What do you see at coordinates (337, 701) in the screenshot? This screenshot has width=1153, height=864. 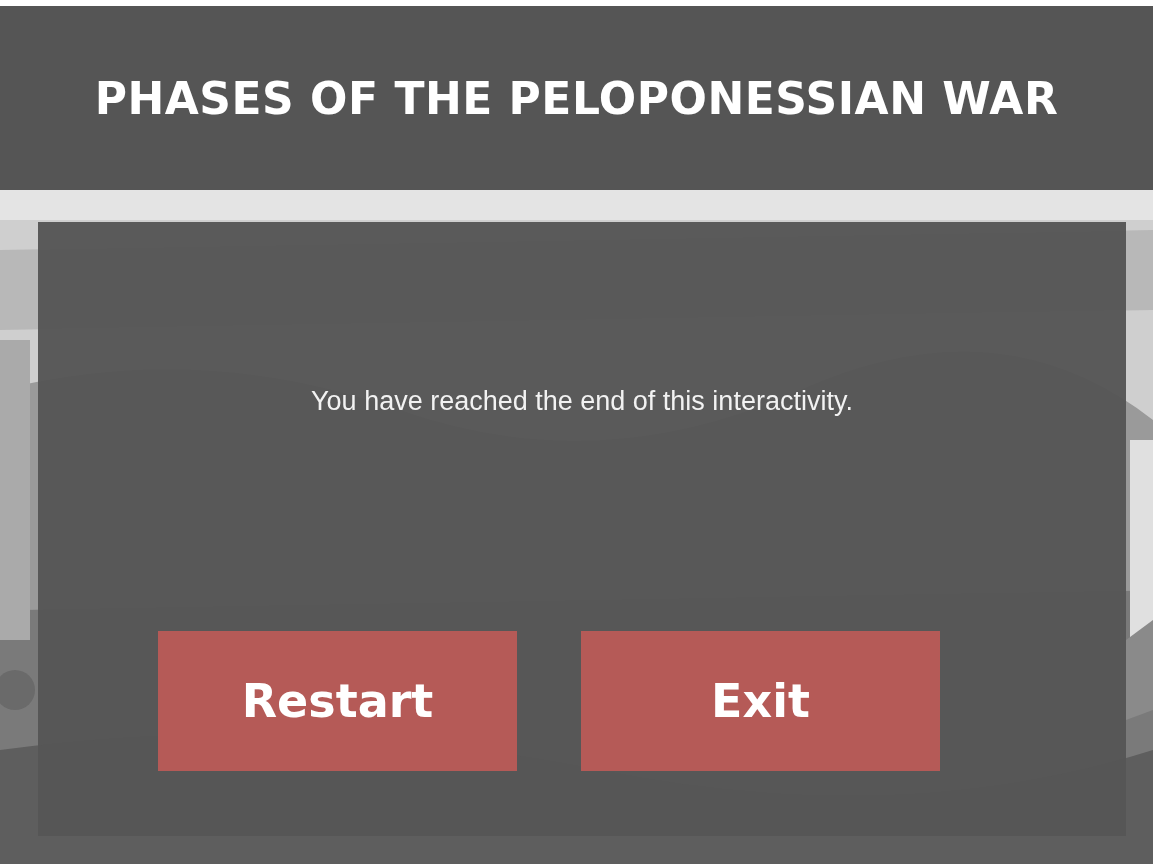 I see `dialog-button: Restart` at bounding box center [337, 701].